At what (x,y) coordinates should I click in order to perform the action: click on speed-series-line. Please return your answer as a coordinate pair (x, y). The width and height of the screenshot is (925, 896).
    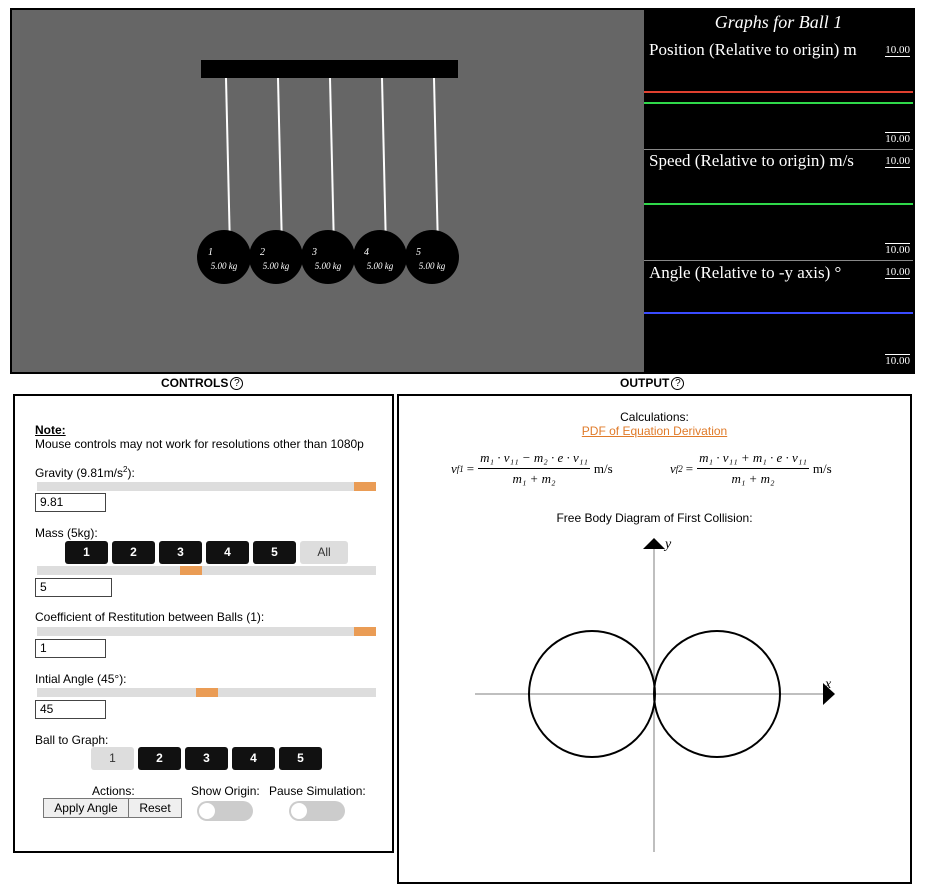
    Looking at the image, I should click on (778, 204).